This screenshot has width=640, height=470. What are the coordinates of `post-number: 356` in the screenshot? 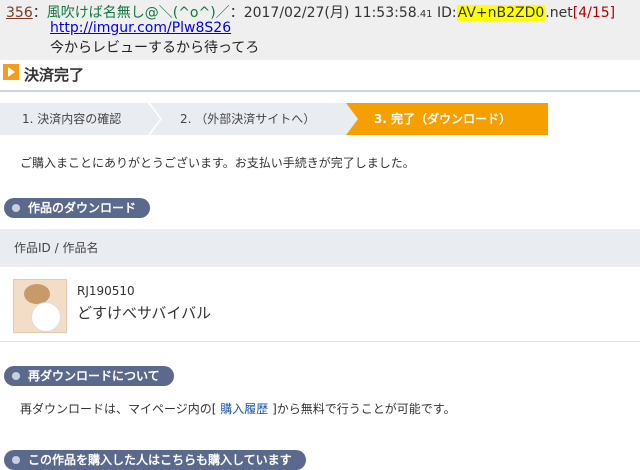 It's located at (19, 13).